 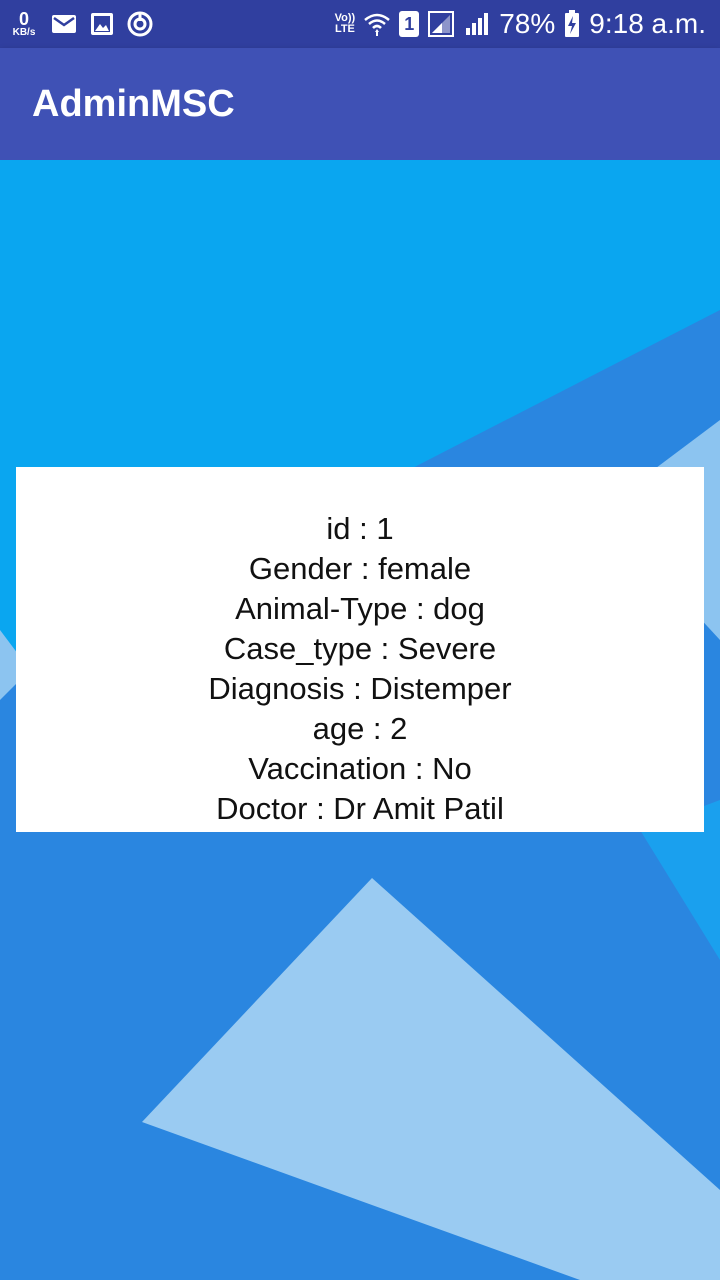 I want to click on record-case-type: Case_type : Severe, so click(x=360, y=648).